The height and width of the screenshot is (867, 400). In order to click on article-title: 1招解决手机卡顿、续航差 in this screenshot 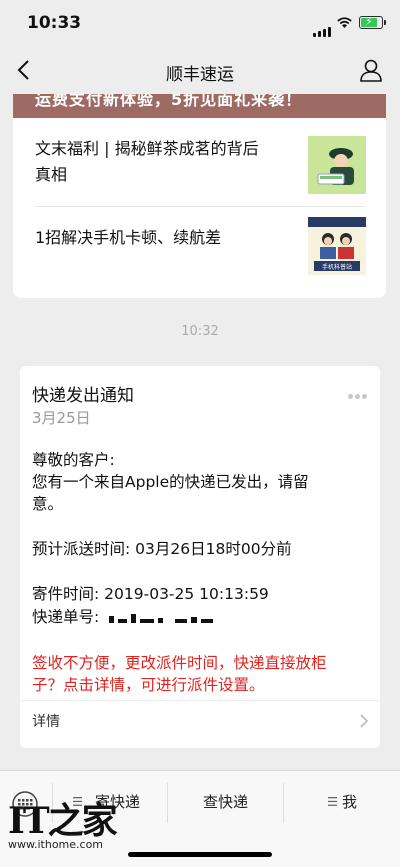, I will do `click(128, 237)`.